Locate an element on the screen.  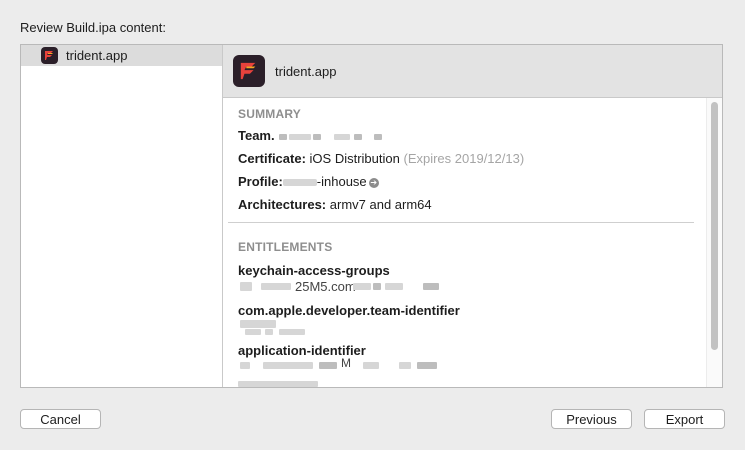
profile-row: Profile: -inhouse ➔ is located at coordinates (308, 181).